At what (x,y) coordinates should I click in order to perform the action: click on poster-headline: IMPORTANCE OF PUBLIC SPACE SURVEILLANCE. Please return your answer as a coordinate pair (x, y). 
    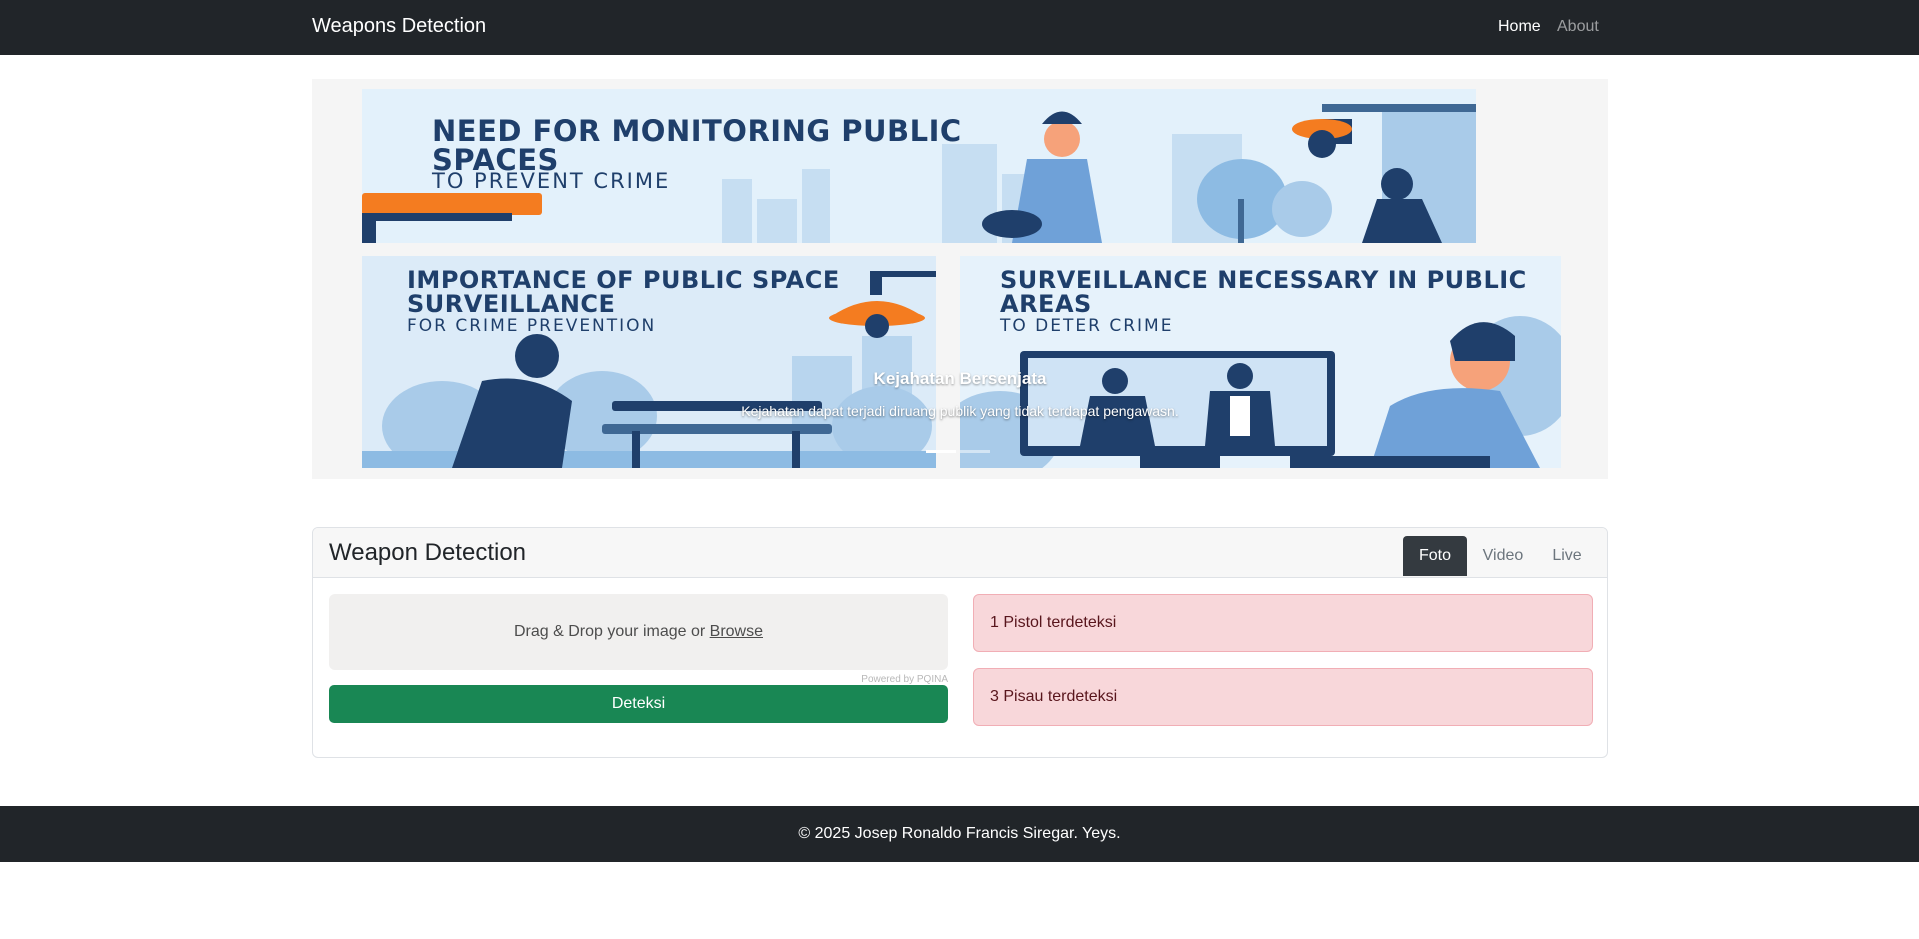
    Looking at the image, I should click on (623, 292).